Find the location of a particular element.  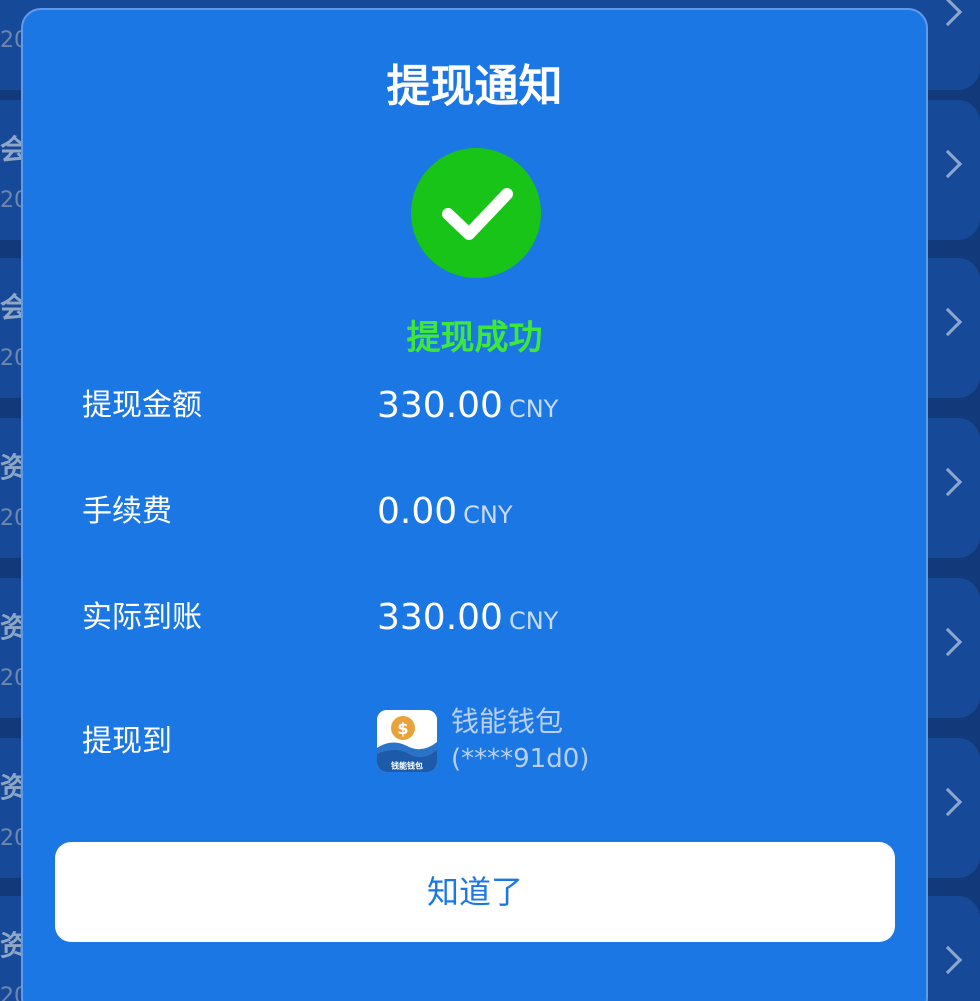

dialog-title: 提现通知 is located at coordinates (474, 86).